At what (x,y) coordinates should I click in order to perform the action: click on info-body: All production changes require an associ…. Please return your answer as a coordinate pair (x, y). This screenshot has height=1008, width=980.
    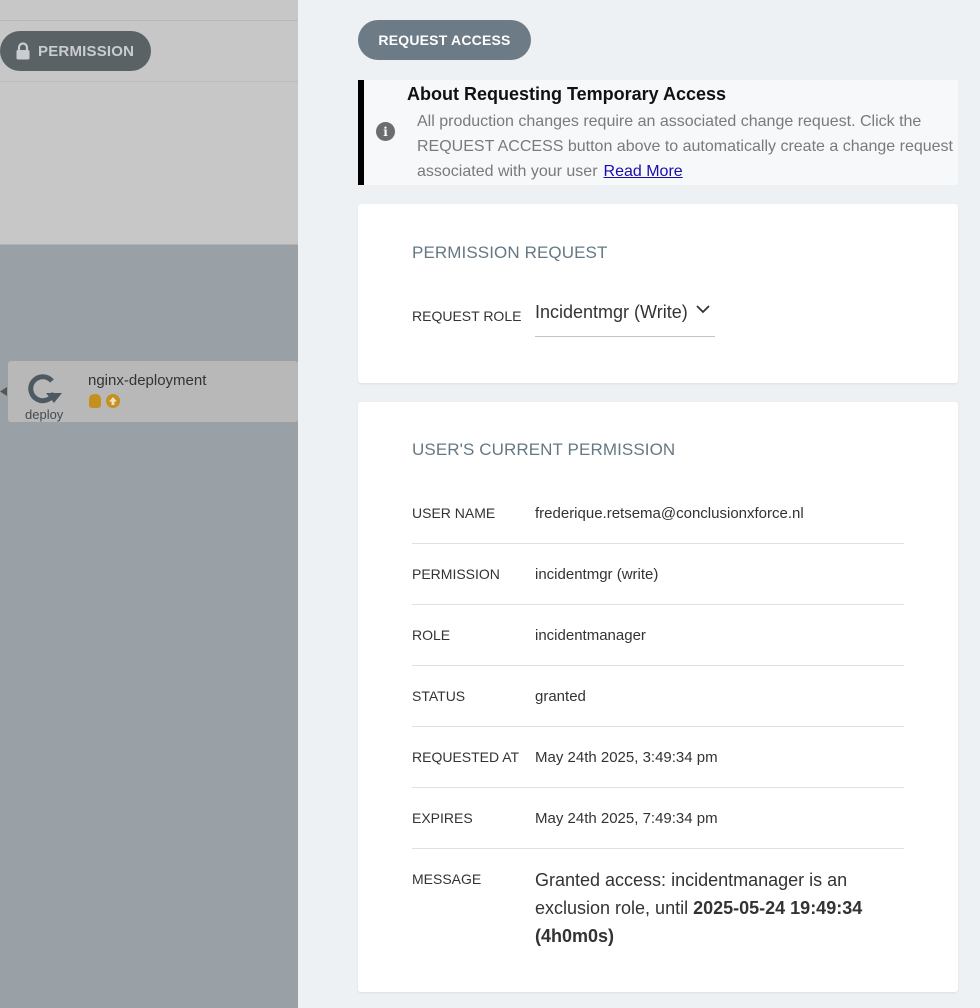
    Looking at the image, I should click on (687, 146).